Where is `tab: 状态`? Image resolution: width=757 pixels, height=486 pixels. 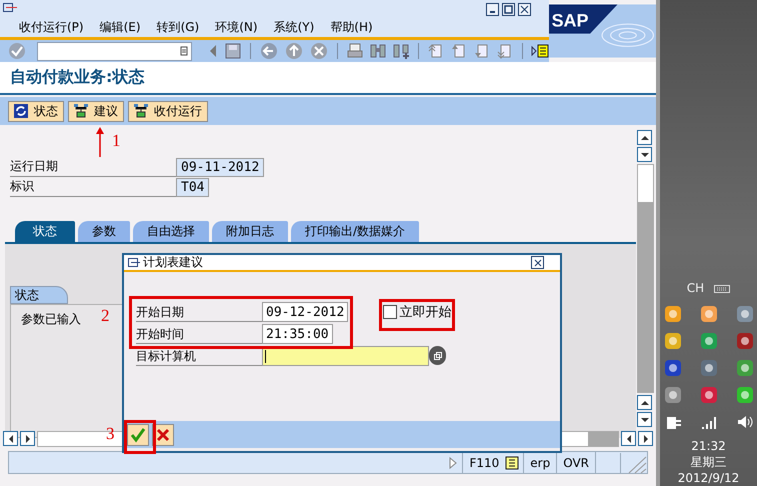 tab: 状态 is located at coordinates (45, 231).